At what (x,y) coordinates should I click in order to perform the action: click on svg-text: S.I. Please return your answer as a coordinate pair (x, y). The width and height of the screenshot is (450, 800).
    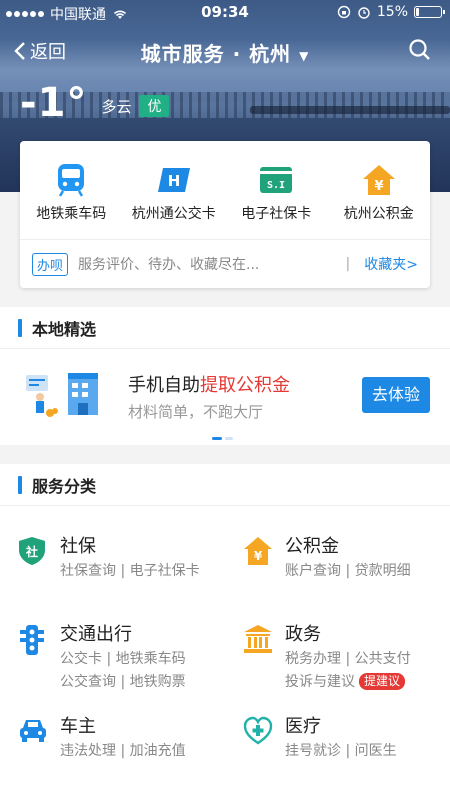
    Looking at the image, I should click on (276, 185).